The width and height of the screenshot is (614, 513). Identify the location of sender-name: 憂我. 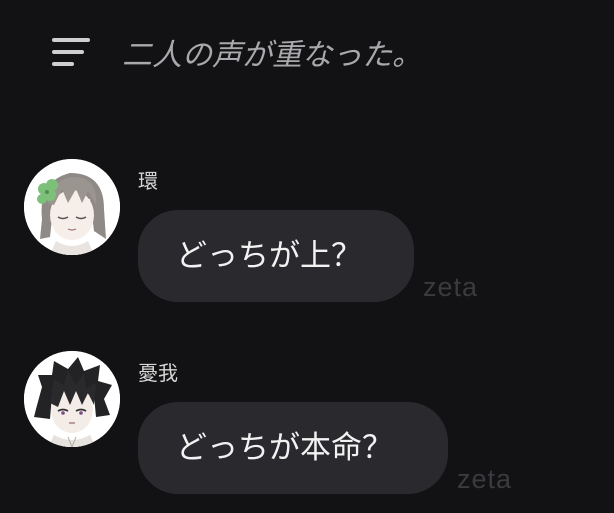
(158, 373).